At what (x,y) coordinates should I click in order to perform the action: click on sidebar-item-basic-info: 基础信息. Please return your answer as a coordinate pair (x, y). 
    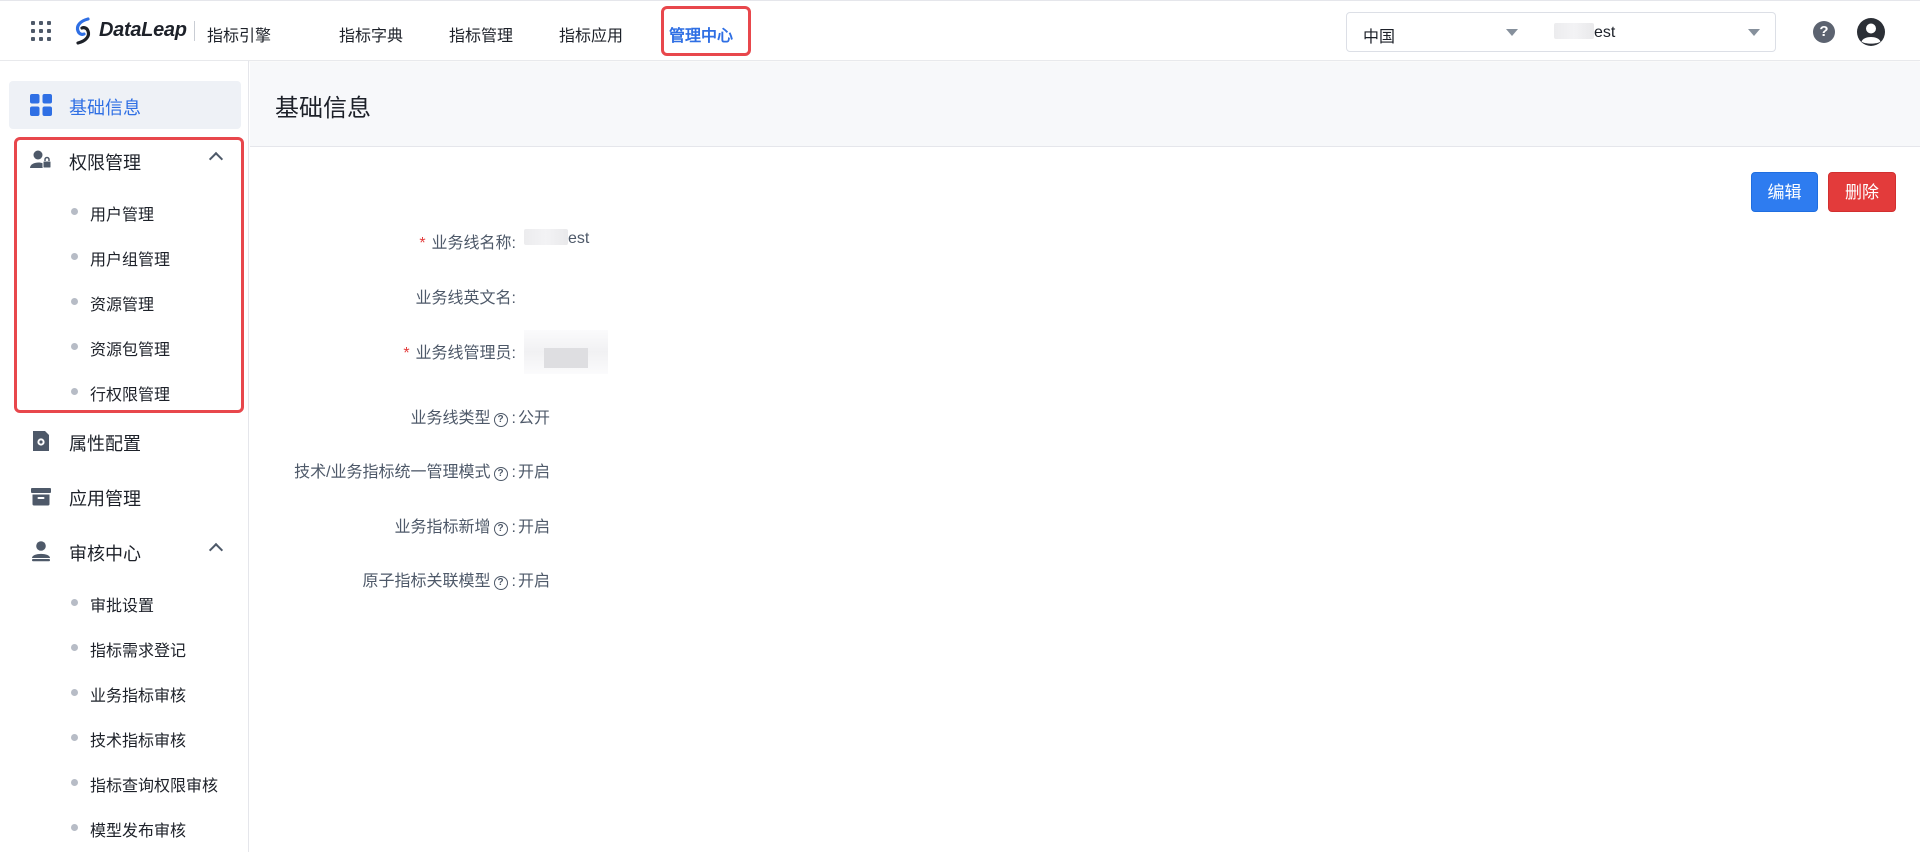
    Looking at the image, I should click on (125, 105).